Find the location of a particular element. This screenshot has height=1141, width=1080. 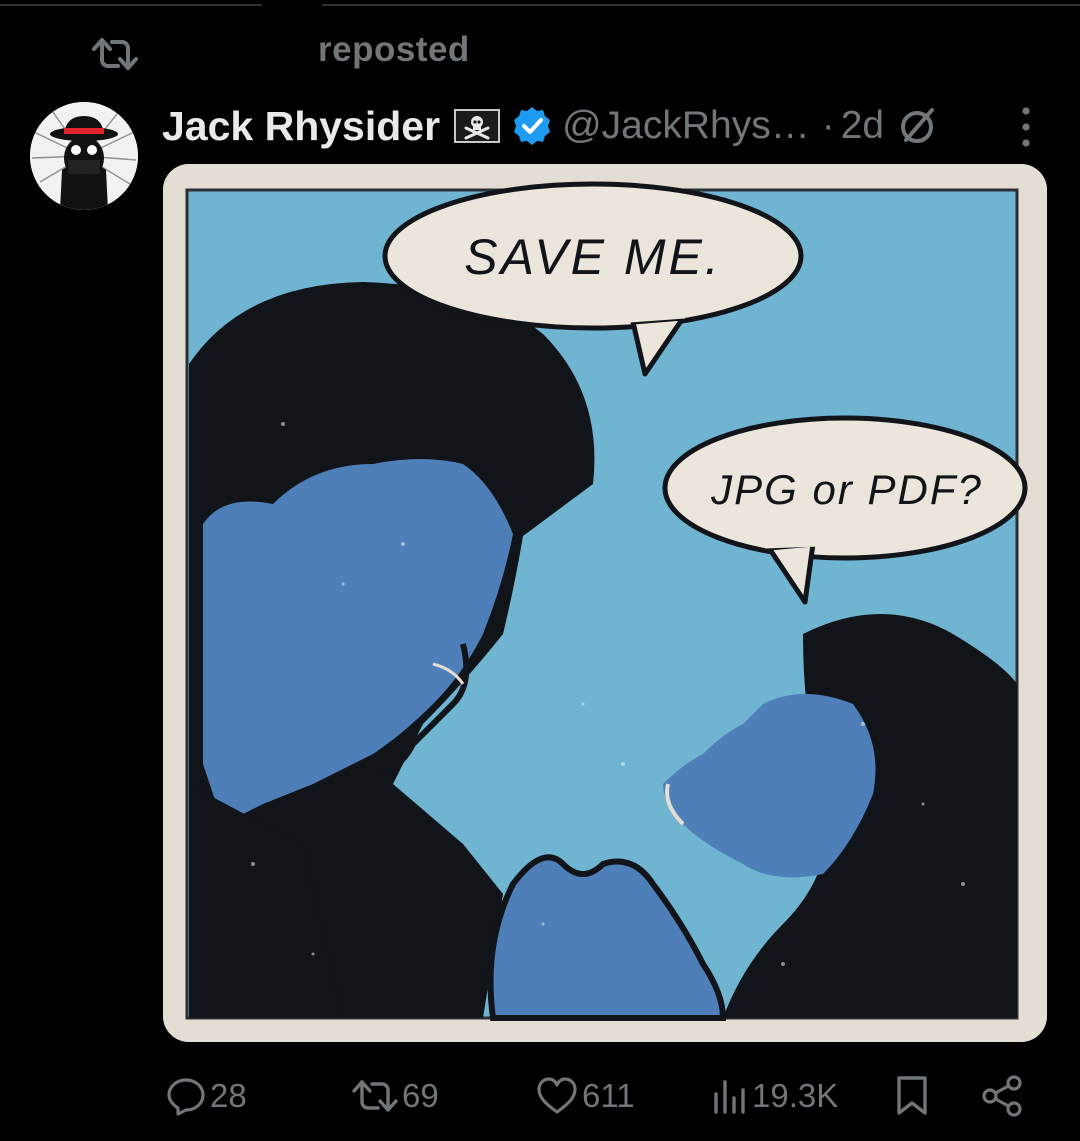

avatar is located at coordinates (84, 156).